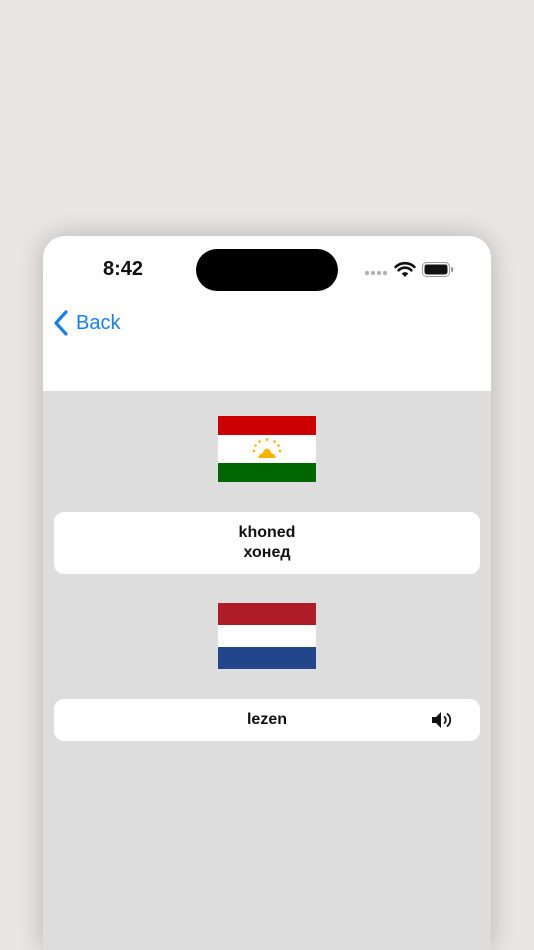 This screenshot has width=534, height=950. What do you see at coordinates (267, 552) in the screenshot?
I see `source-word-text: хонед` at bounding box center [267, 552].